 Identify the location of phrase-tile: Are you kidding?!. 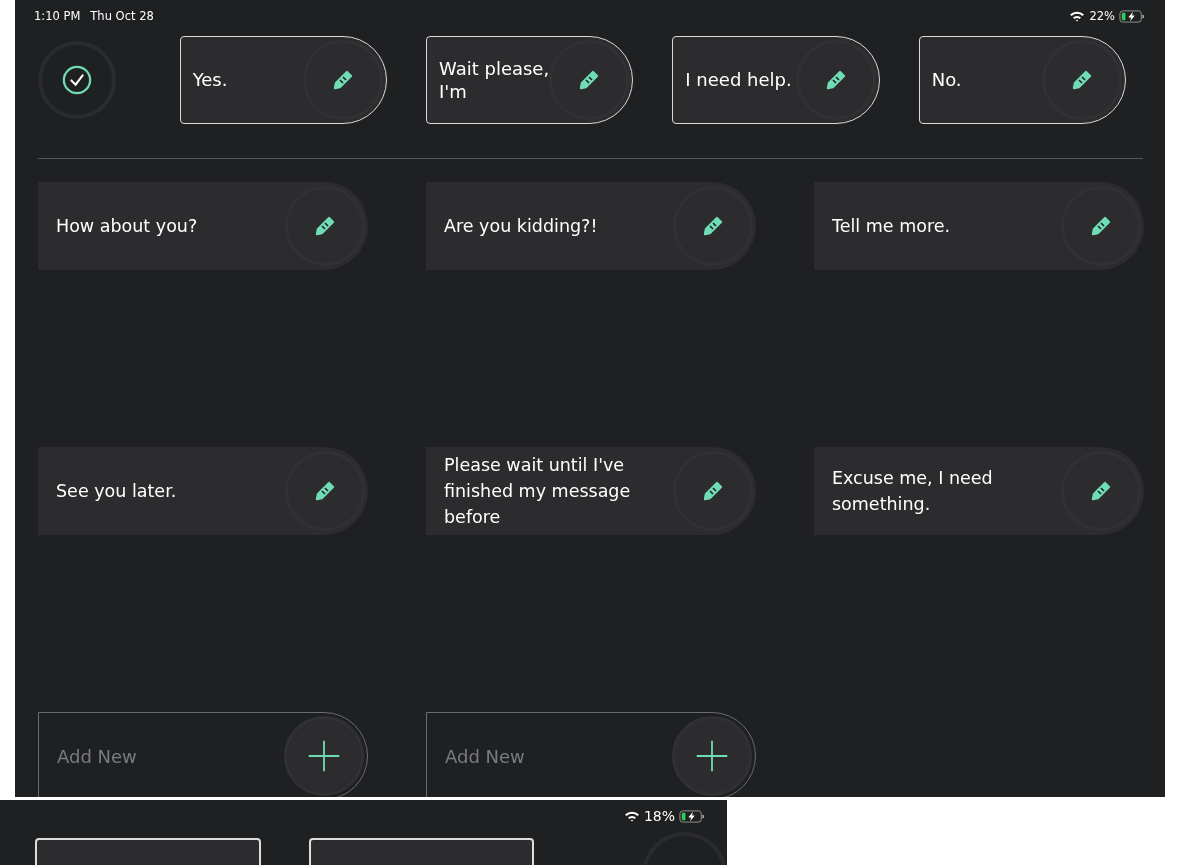
(591, 226).